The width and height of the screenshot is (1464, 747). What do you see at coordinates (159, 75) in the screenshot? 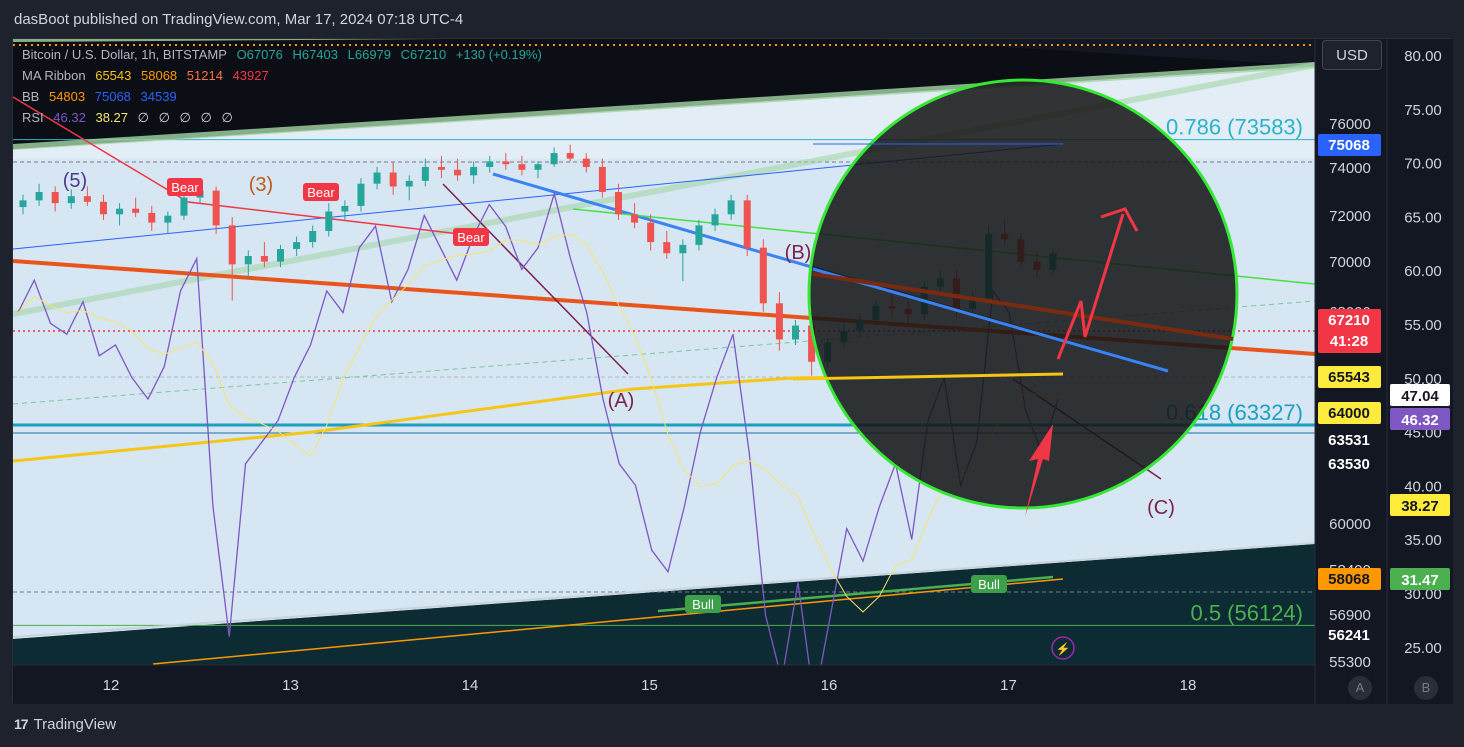
I see `legend-ma-value: 58068` at bounding box center [159, 75].